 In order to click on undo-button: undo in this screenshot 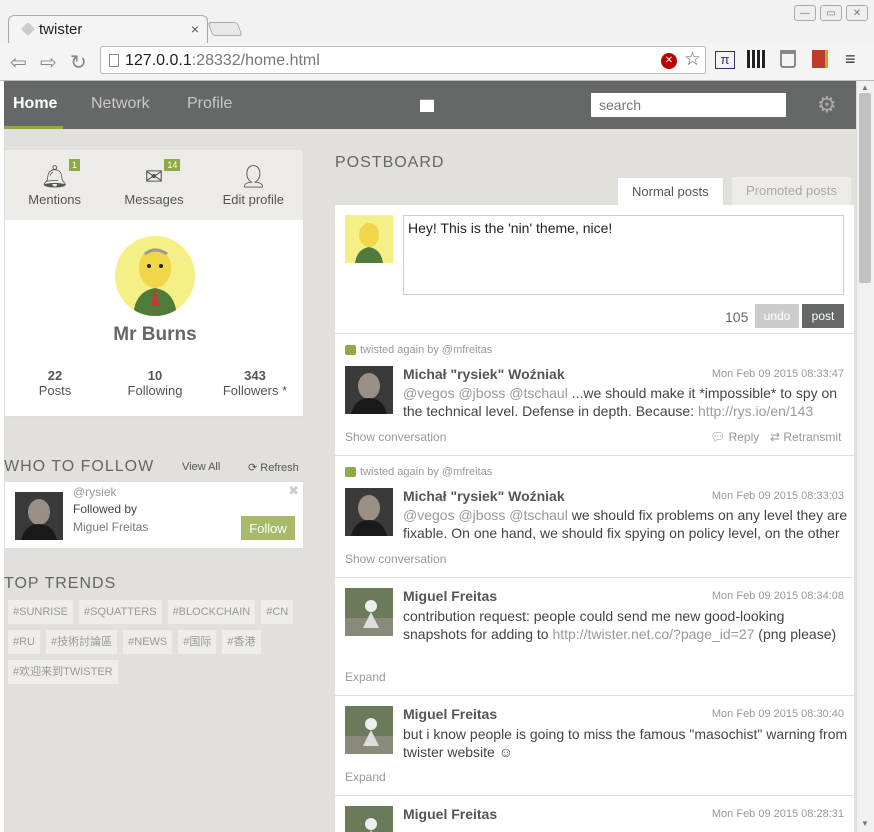, I will do `click(777, 316)`.